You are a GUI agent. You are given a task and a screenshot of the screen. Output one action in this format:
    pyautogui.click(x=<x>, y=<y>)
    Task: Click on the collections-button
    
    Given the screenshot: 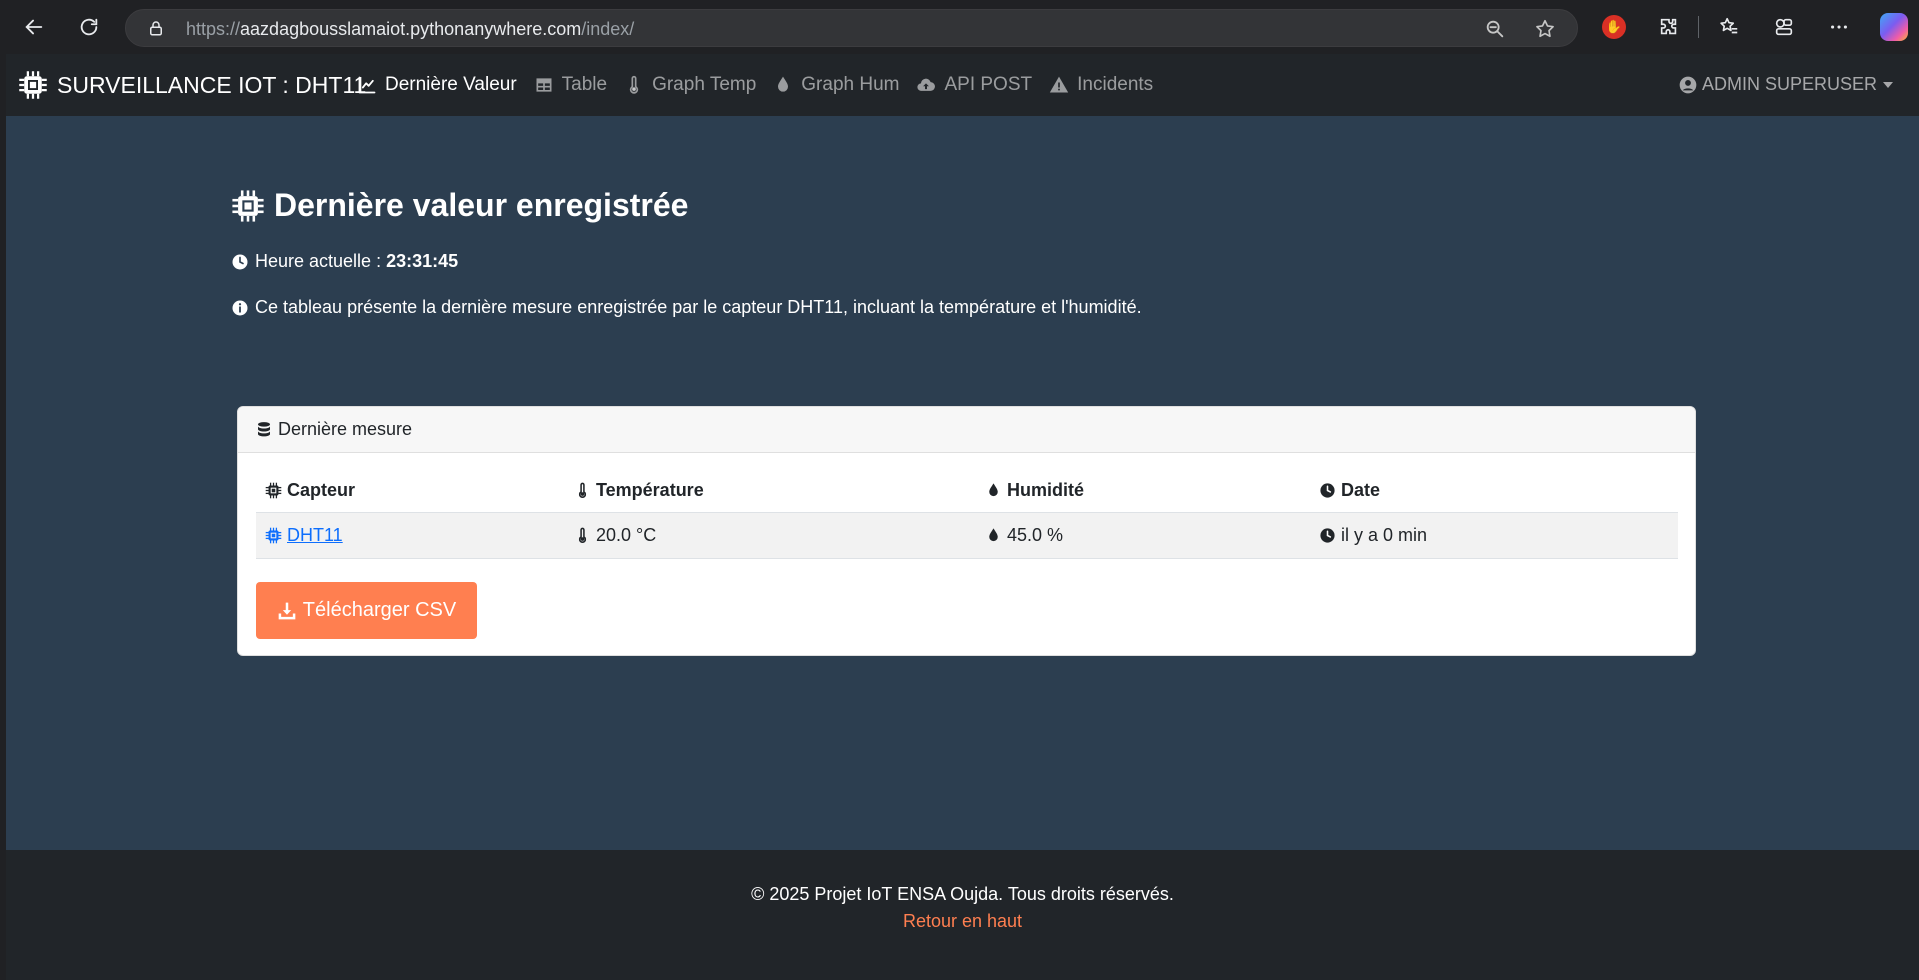 What is the action you would take?
    pyautogui.click(x=1784, y=27)
    